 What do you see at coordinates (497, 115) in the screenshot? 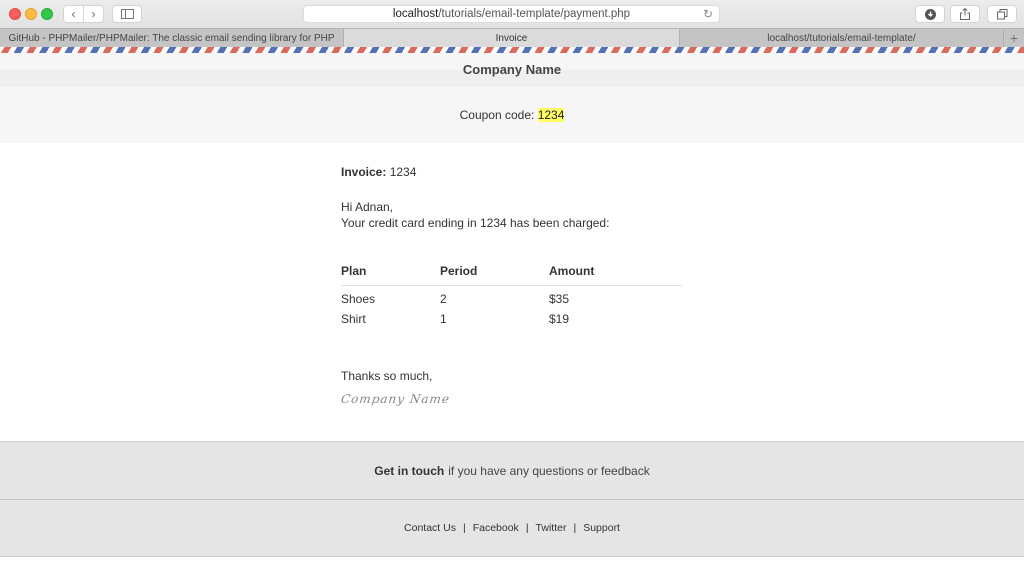
I see `coupon-label: Coupon code:` at bounding box center [497, 115].